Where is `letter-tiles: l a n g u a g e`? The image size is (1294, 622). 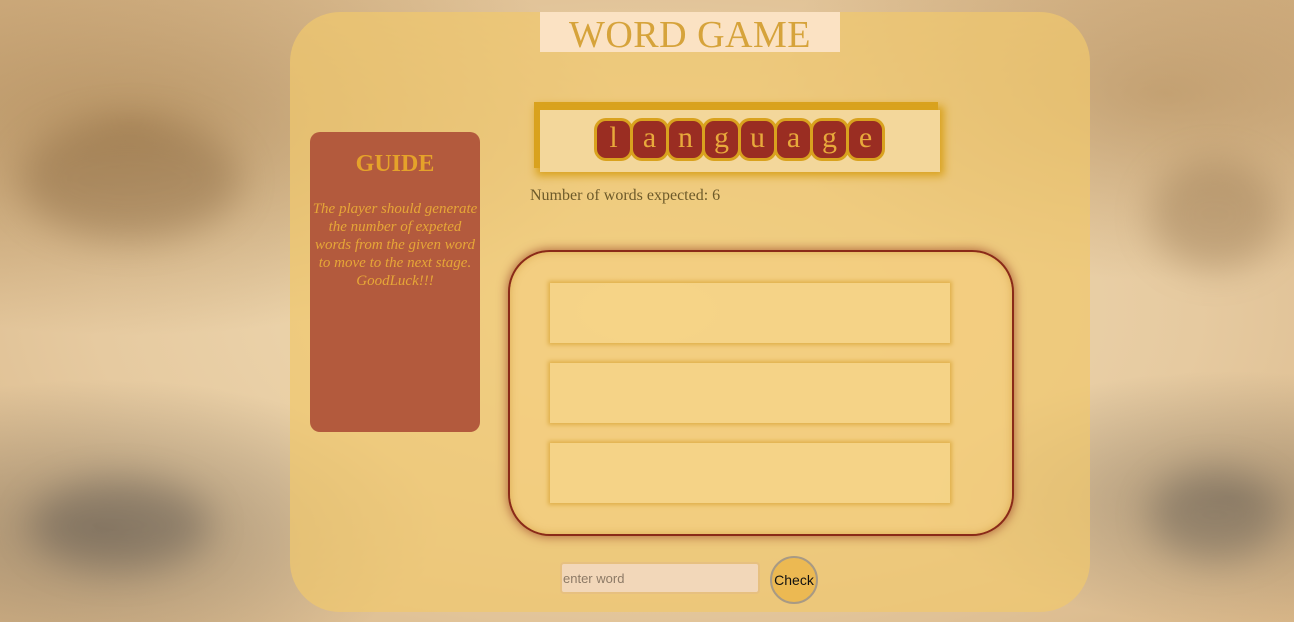 letter-tiles: l a n g u a g e is located at coordinates (739, 139).